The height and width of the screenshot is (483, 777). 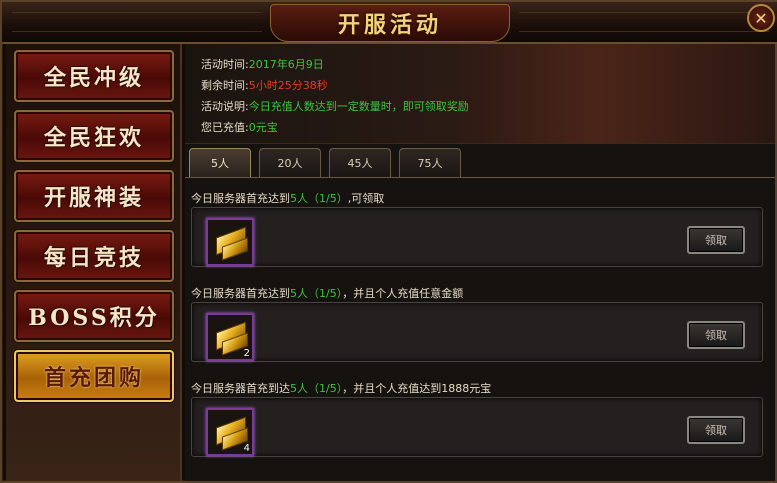 What do you see at coordinates (263, 127) in the screenshot?
I see `recharged-value: 0元宝` at bounding box center [263, 127].